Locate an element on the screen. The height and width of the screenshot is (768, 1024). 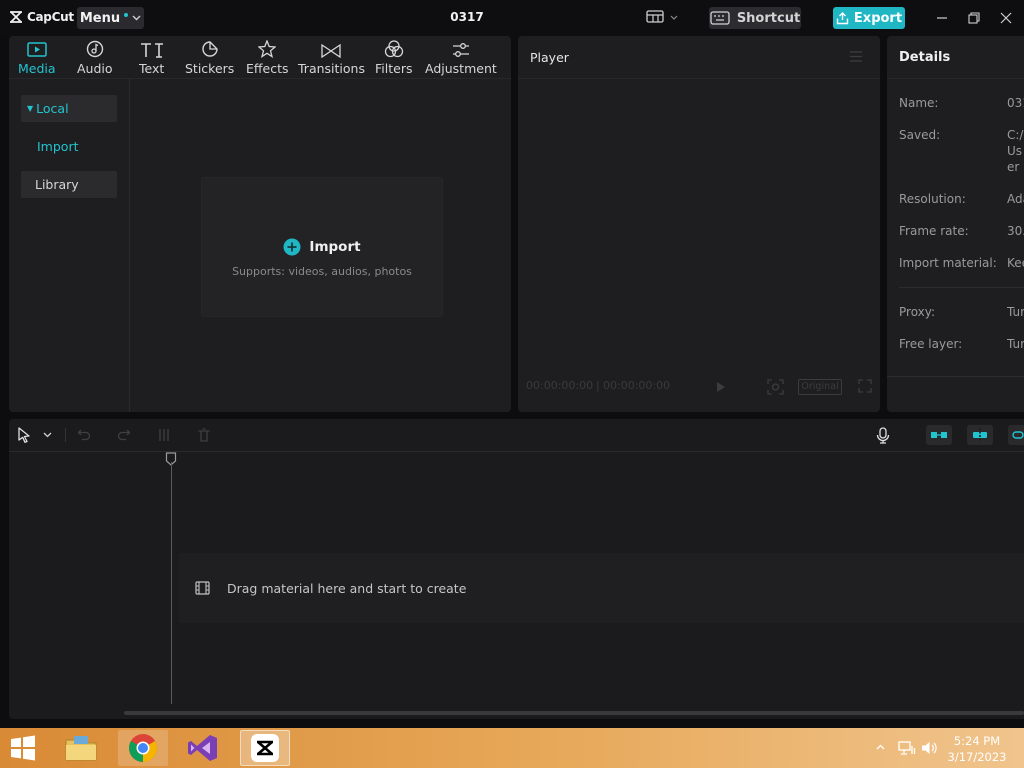
delete-button is located at coordinates (204, 435).